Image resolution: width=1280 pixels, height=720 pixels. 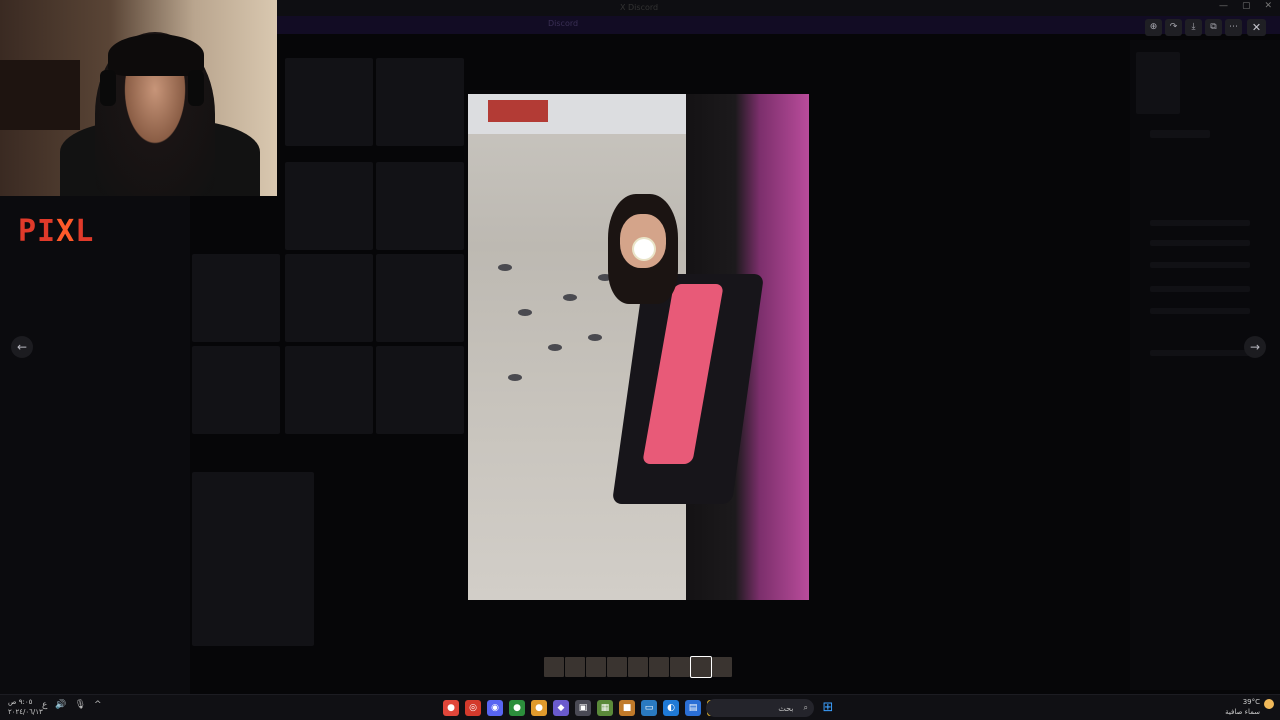 I want to click on logo-text-x: X, so click(x=66, y=231).